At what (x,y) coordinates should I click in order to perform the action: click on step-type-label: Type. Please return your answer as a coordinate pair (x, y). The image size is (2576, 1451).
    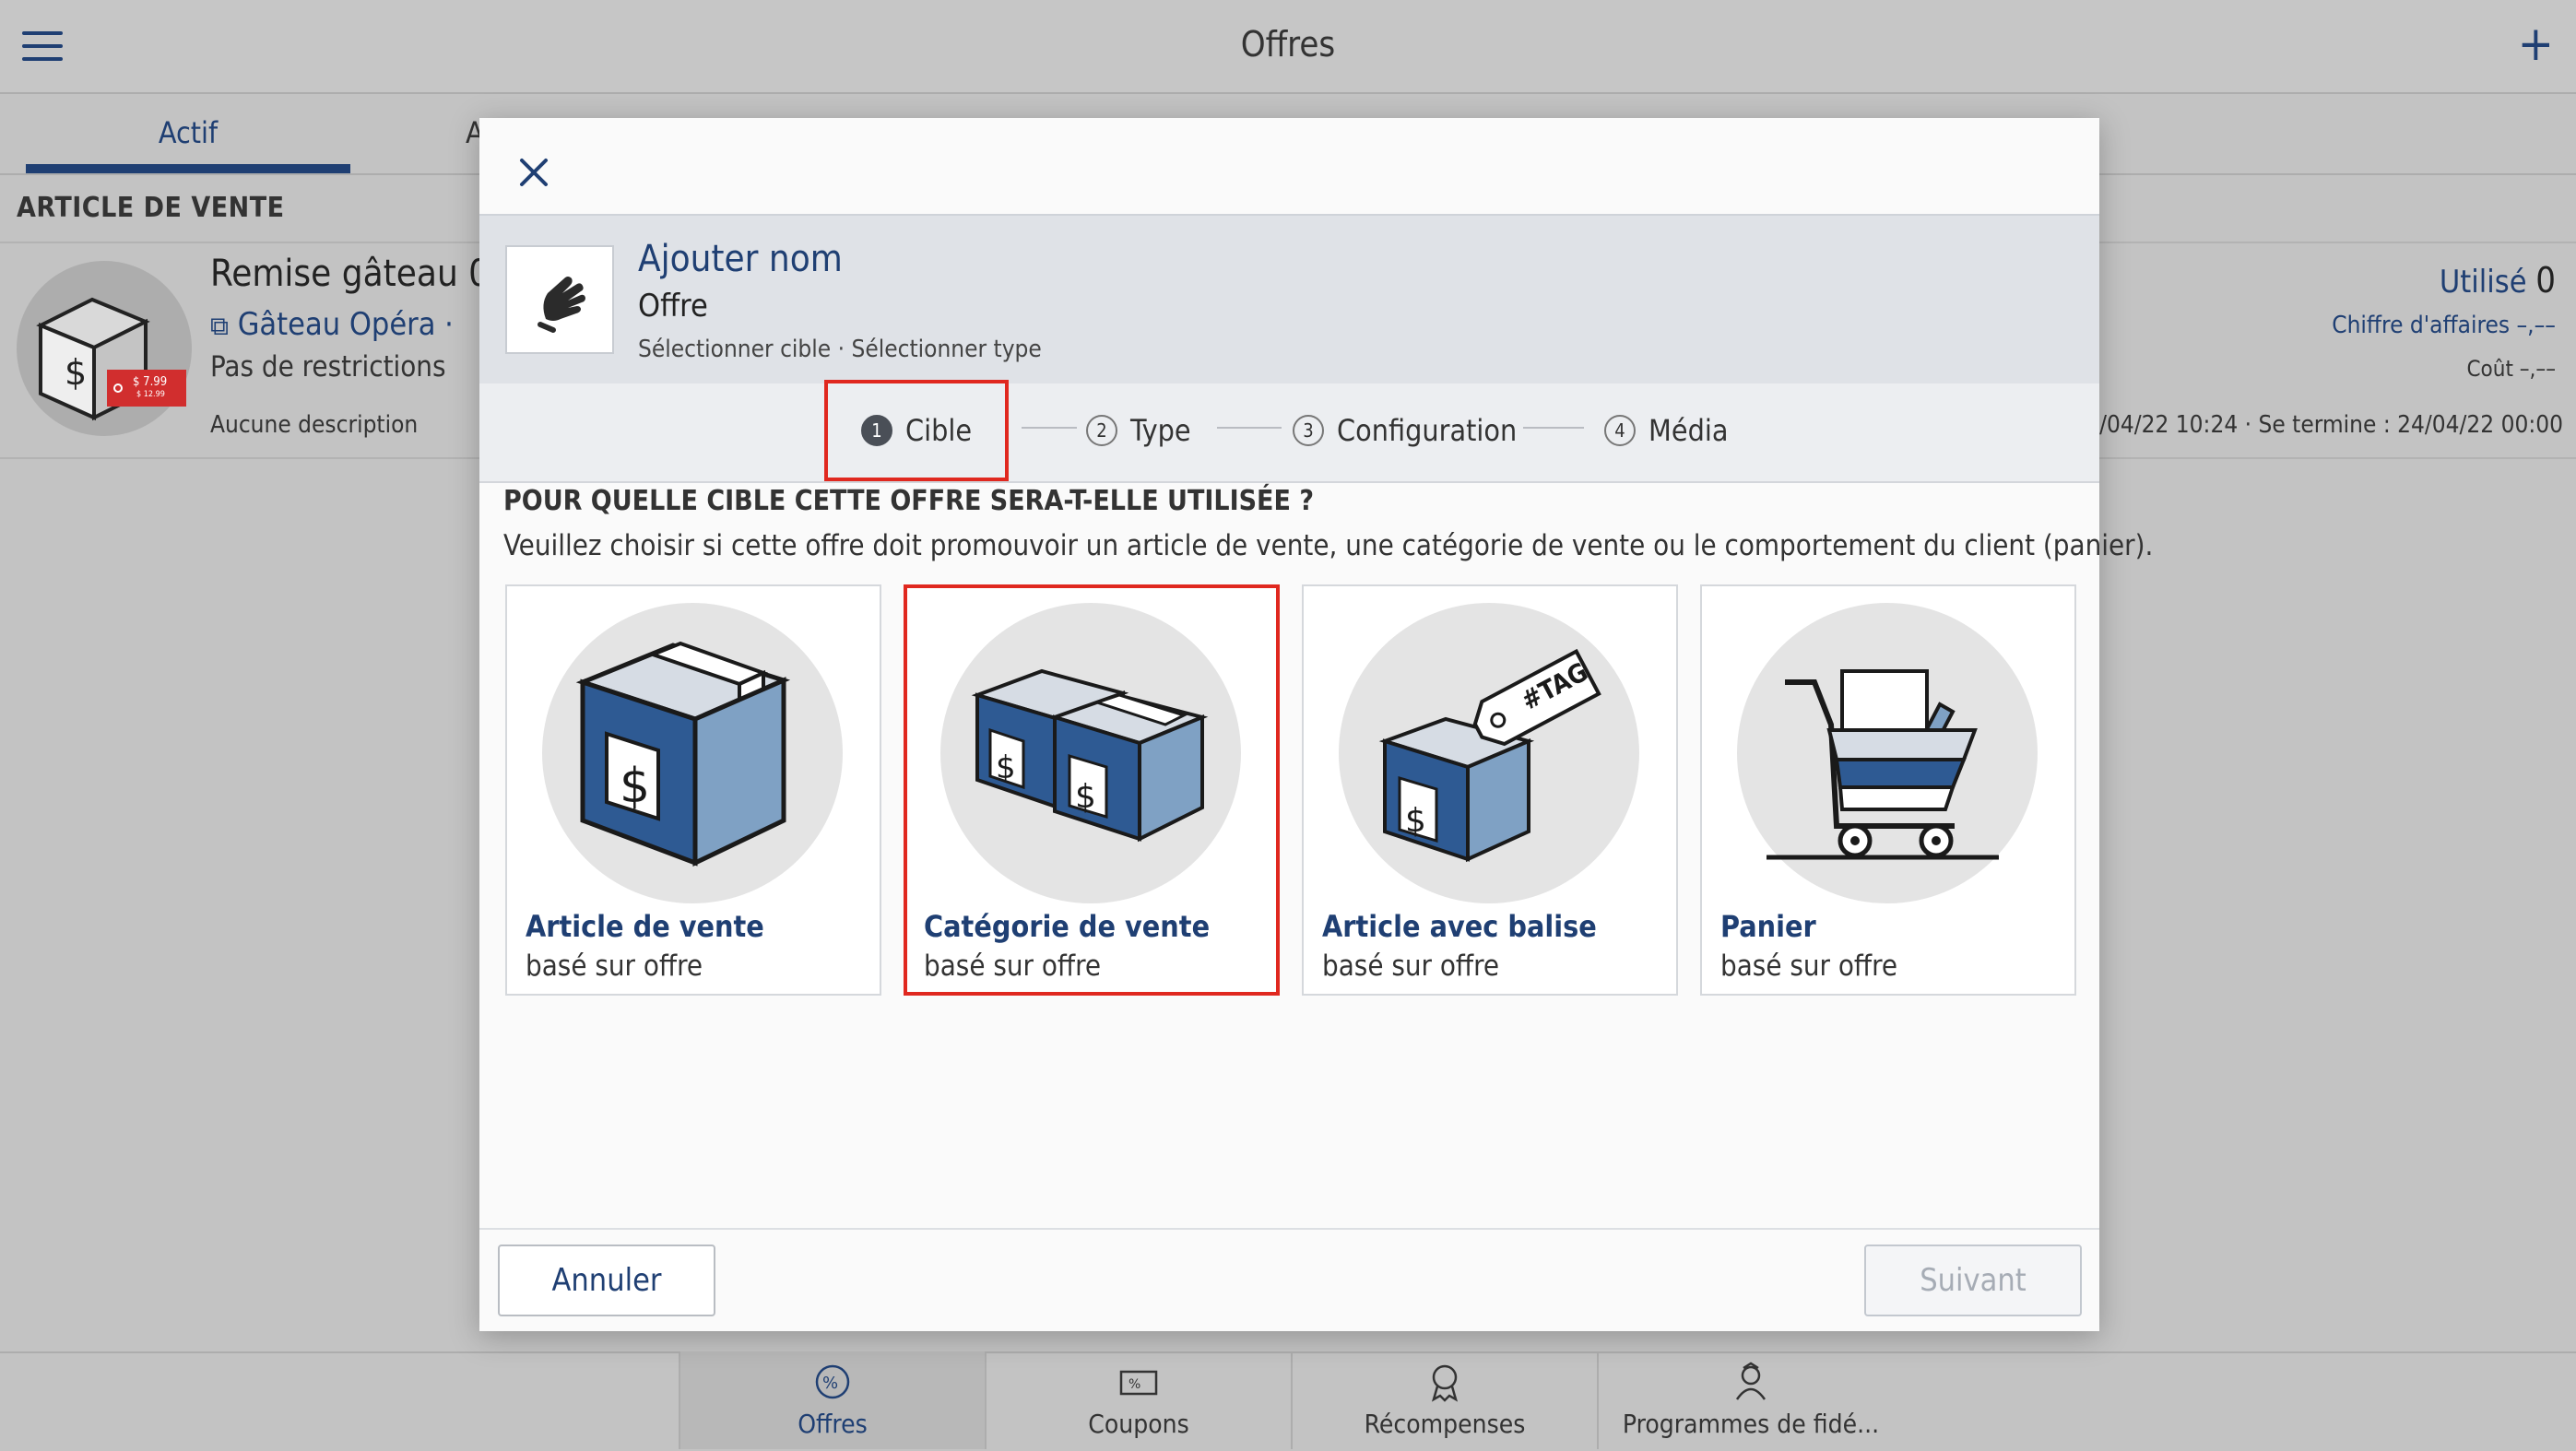
    Looking at the image, I should click on (1160, 430).